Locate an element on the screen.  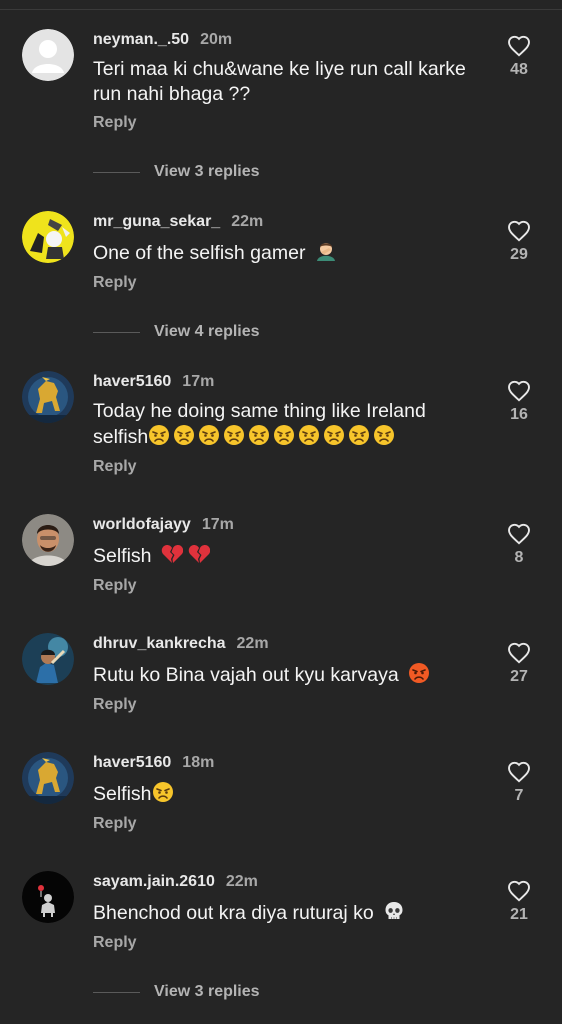
like-count: 29 is located at coordinates (519, 254).